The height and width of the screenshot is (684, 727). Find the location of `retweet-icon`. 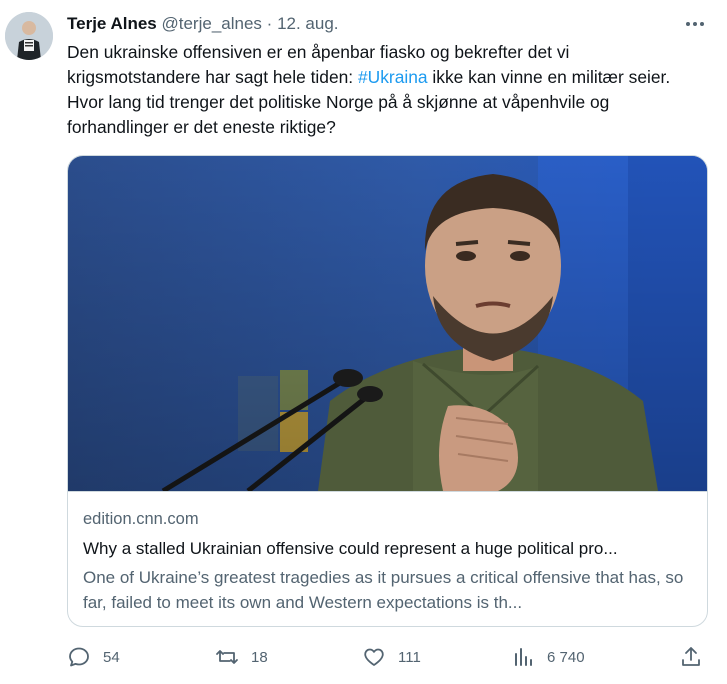

retweet-icon is located at coordinates (227, 657).